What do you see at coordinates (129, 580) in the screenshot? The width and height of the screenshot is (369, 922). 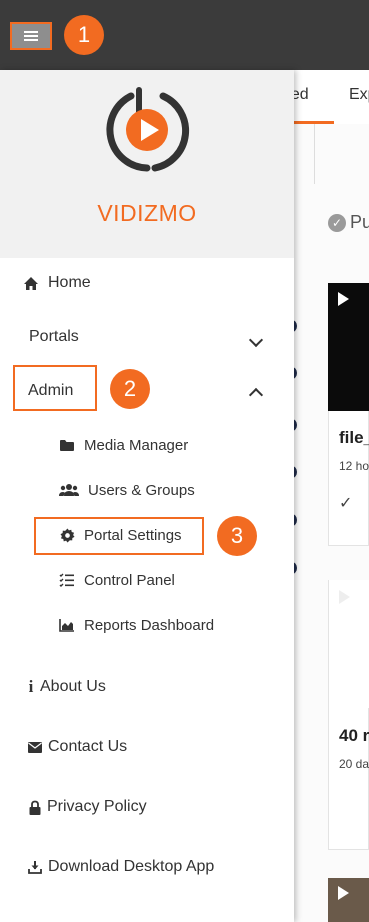 I see `menu-label: Control Panel` at bounding box center [129, 580].